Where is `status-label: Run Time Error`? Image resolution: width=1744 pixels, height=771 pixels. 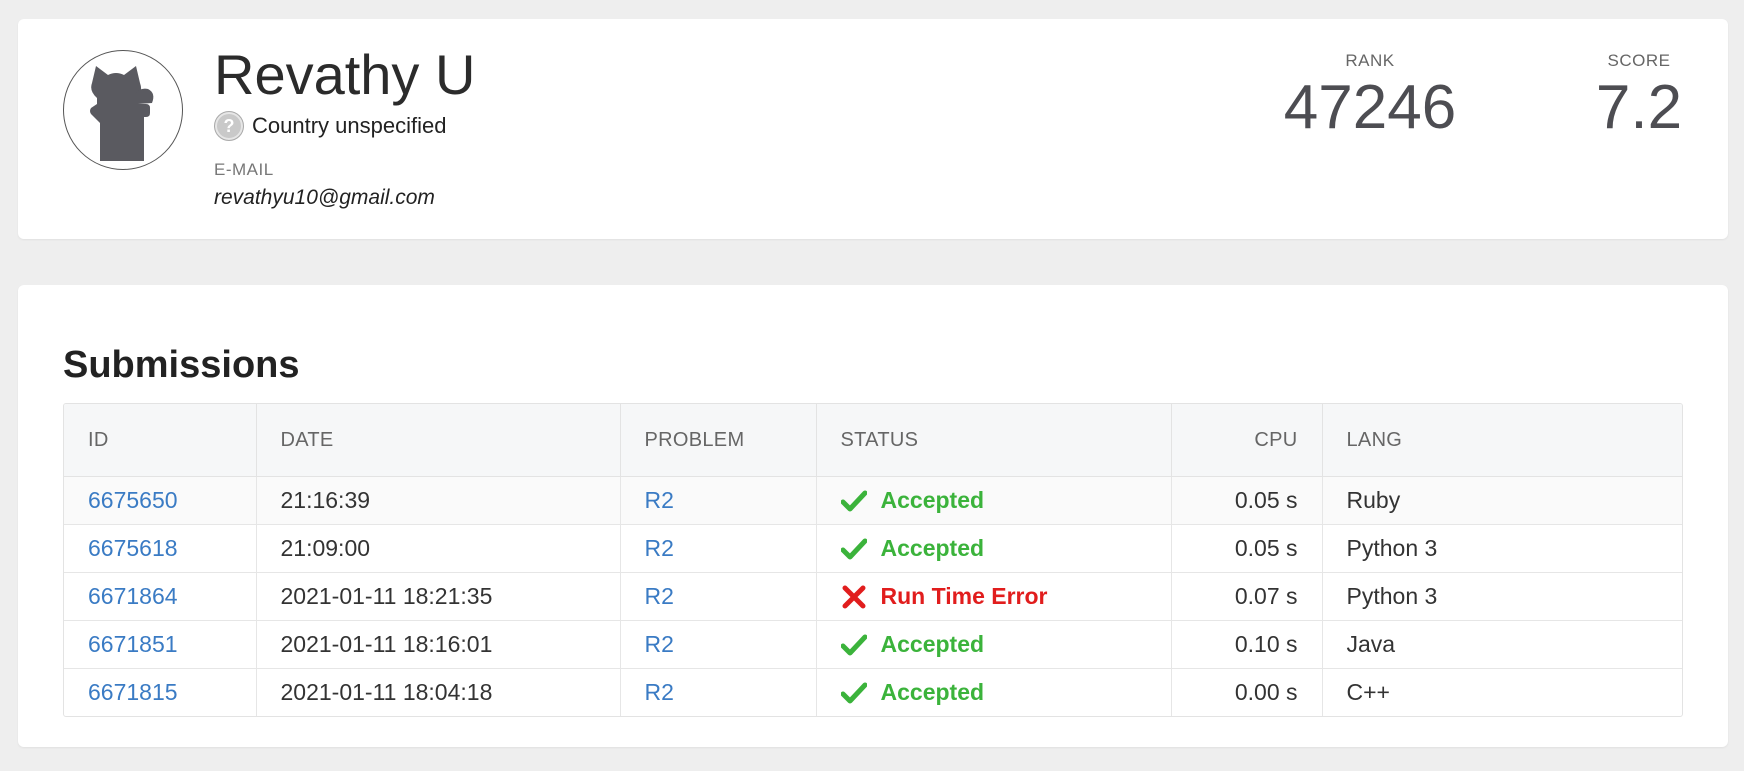 status-label: Run Time Error is located at coordinates (964, 596).